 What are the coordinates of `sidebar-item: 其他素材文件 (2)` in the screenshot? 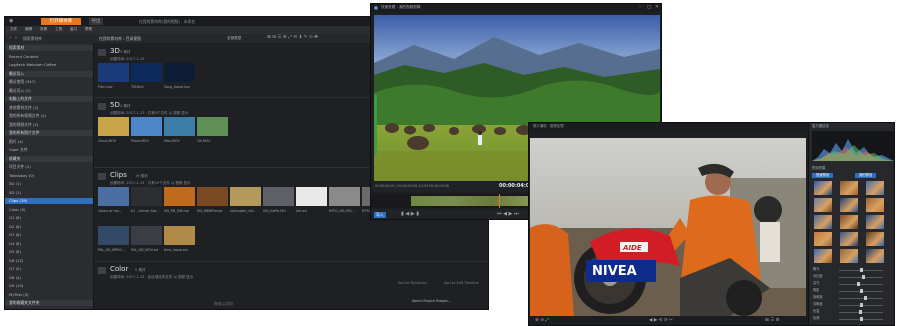 It's located at (49, 108).